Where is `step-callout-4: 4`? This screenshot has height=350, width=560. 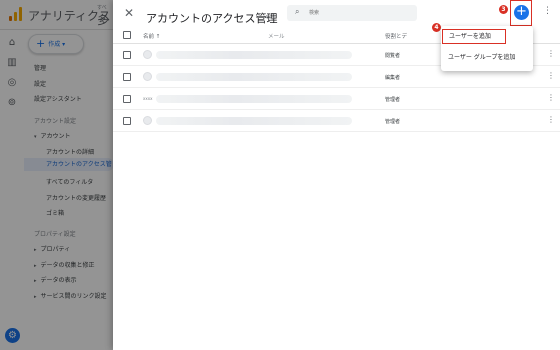
step-callout-4: 4 is located at coordinates (436, 27).